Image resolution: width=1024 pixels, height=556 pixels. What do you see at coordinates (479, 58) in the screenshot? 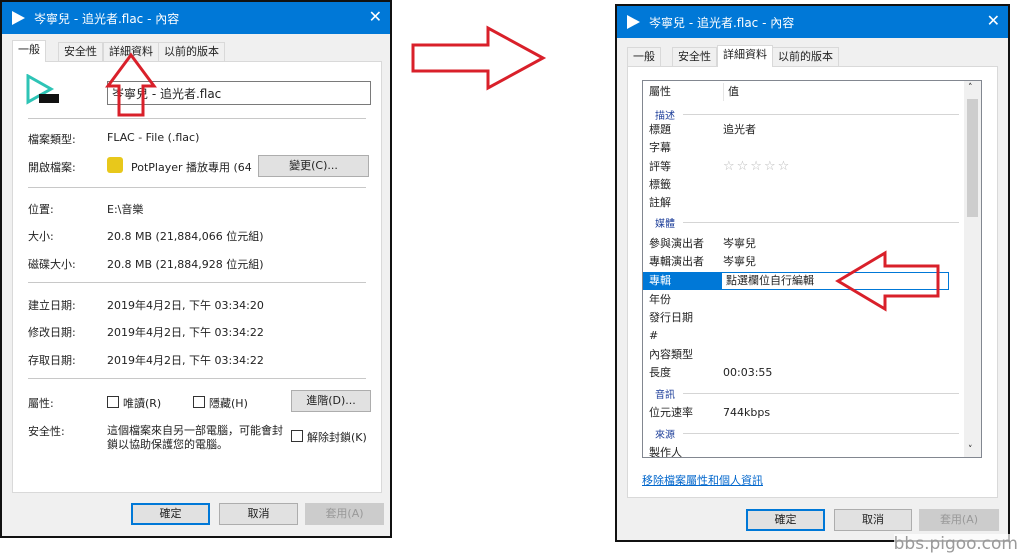
I see `right-arrow-annotation` at bounding box center [479, 58].